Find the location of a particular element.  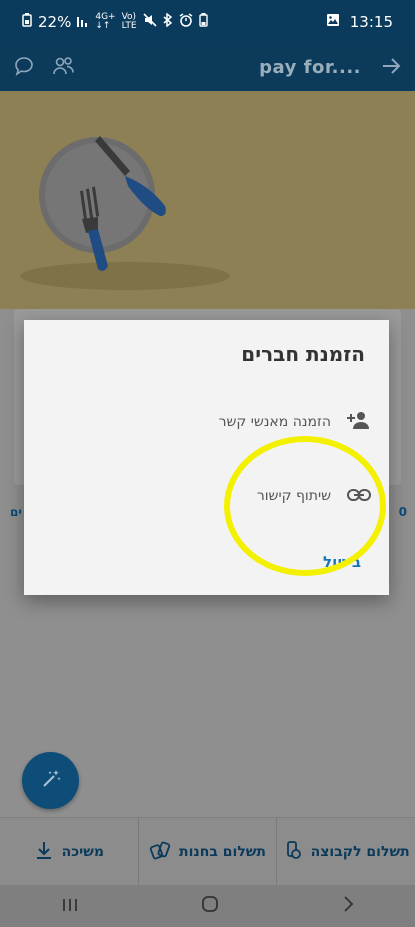

back-arrow-icon is located at coordinates (391, 68).